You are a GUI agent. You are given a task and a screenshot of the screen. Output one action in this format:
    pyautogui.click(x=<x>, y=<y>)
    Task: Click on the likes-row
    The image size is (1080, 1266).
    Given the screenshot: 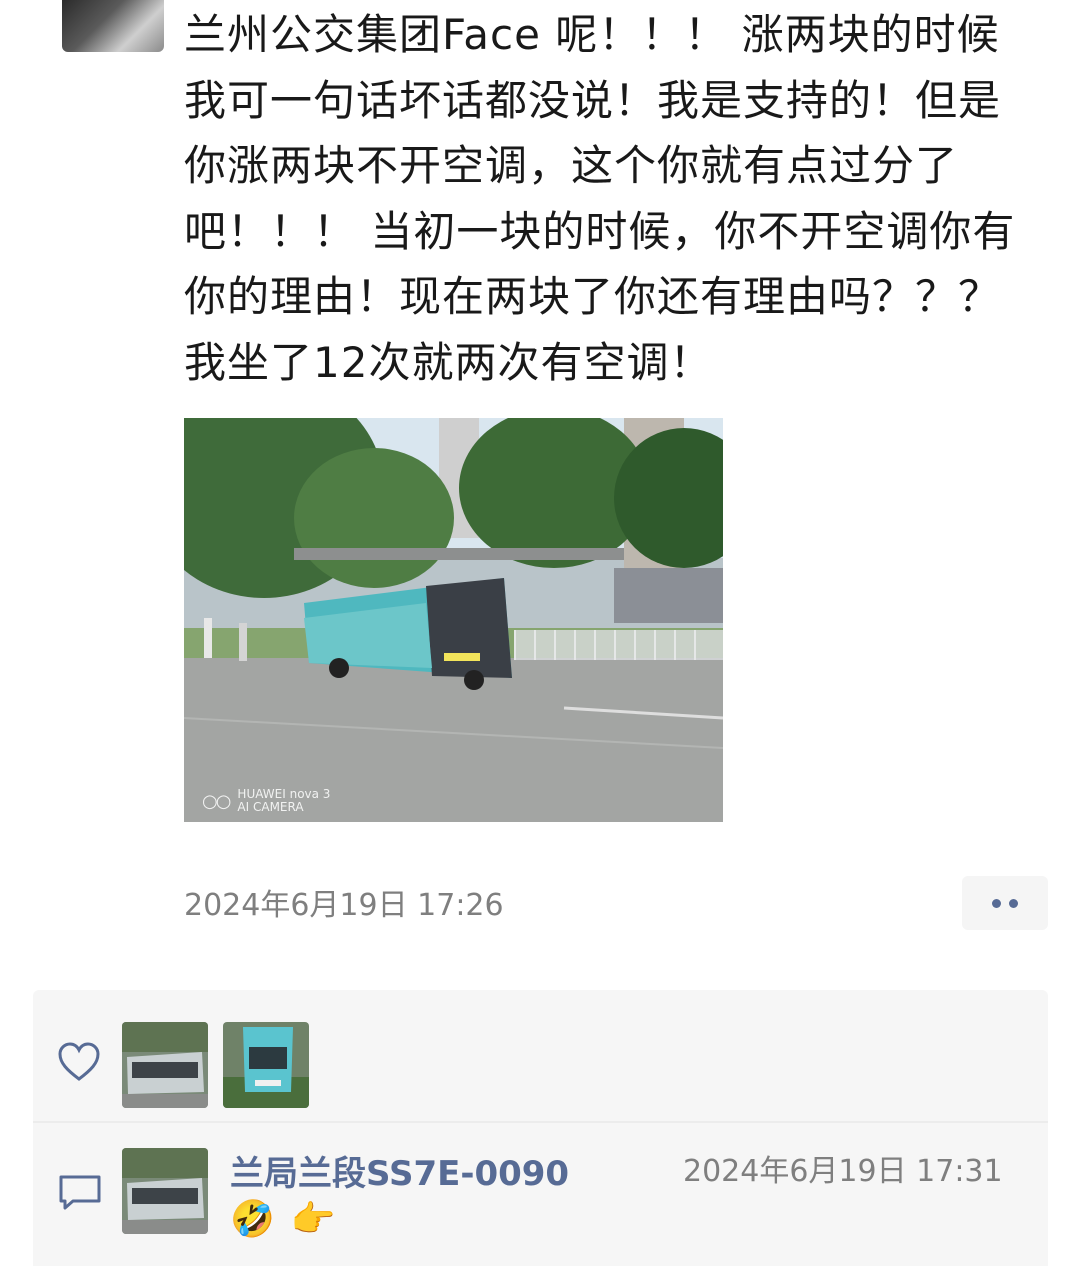 What is the action you would take?
    pyautogui.click(x=540, y=1055)
    